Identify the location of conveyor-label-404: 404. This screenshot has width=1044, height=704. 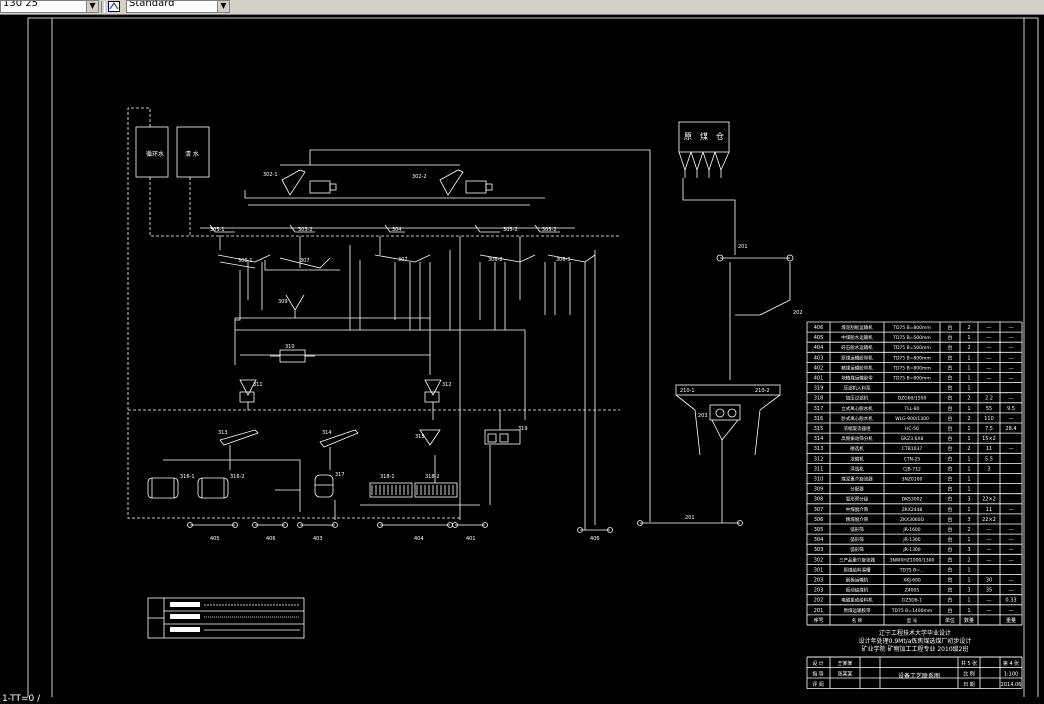
(419, 539).